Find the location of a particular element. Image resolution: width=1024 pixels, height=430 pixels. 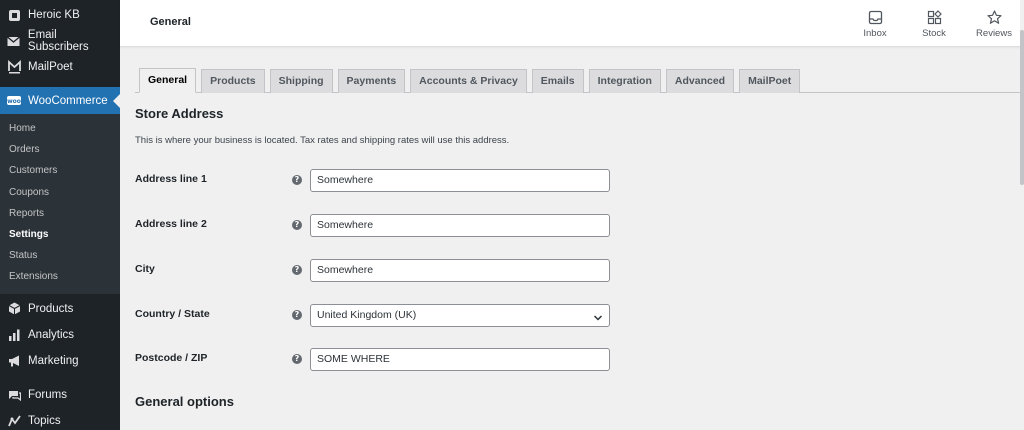

general-options-title: General options is located at coordinates (184, 401).